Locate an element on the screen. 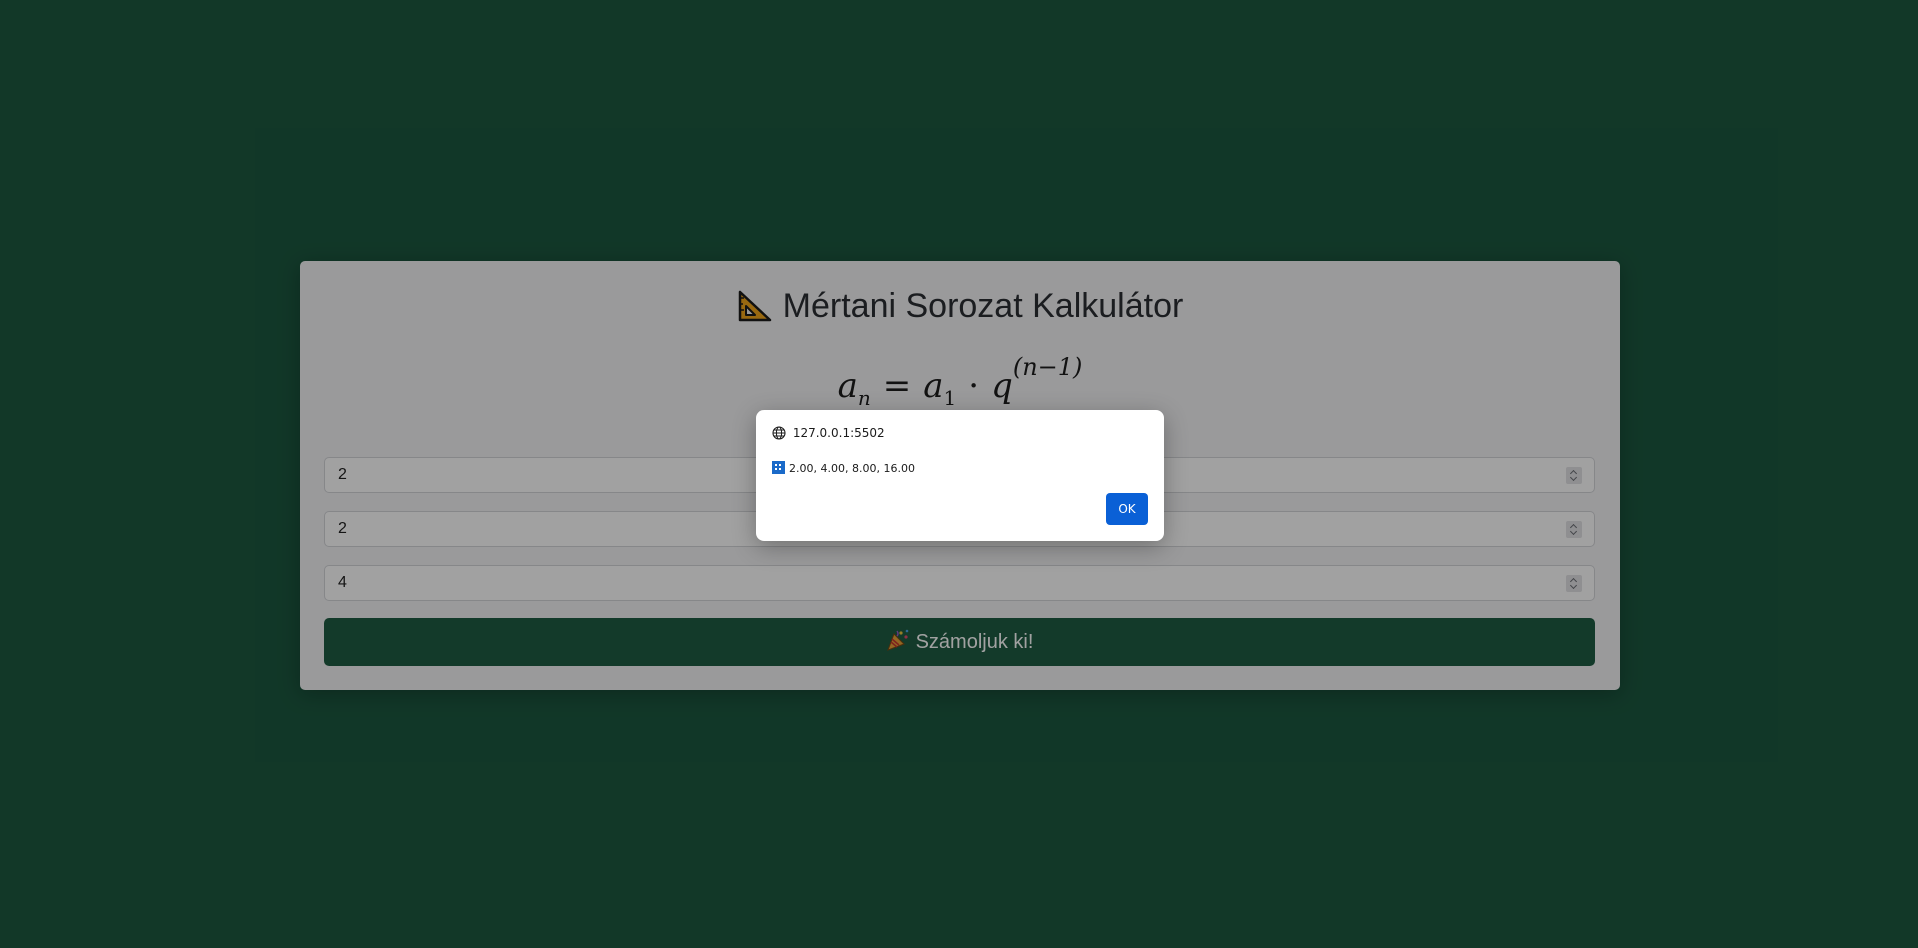  alert-message: 2.00, 4.00, 8.00, 16.00 is located at coordinates (843, 468).